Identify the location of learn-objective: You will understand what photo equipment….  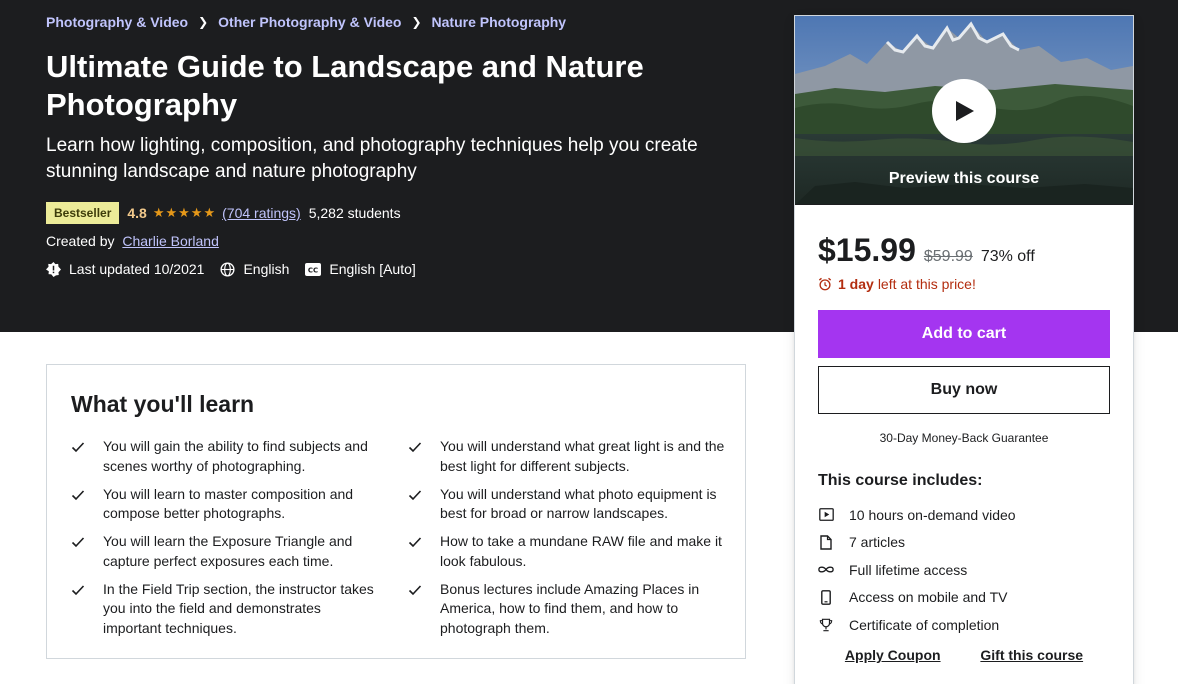
(568, 504).